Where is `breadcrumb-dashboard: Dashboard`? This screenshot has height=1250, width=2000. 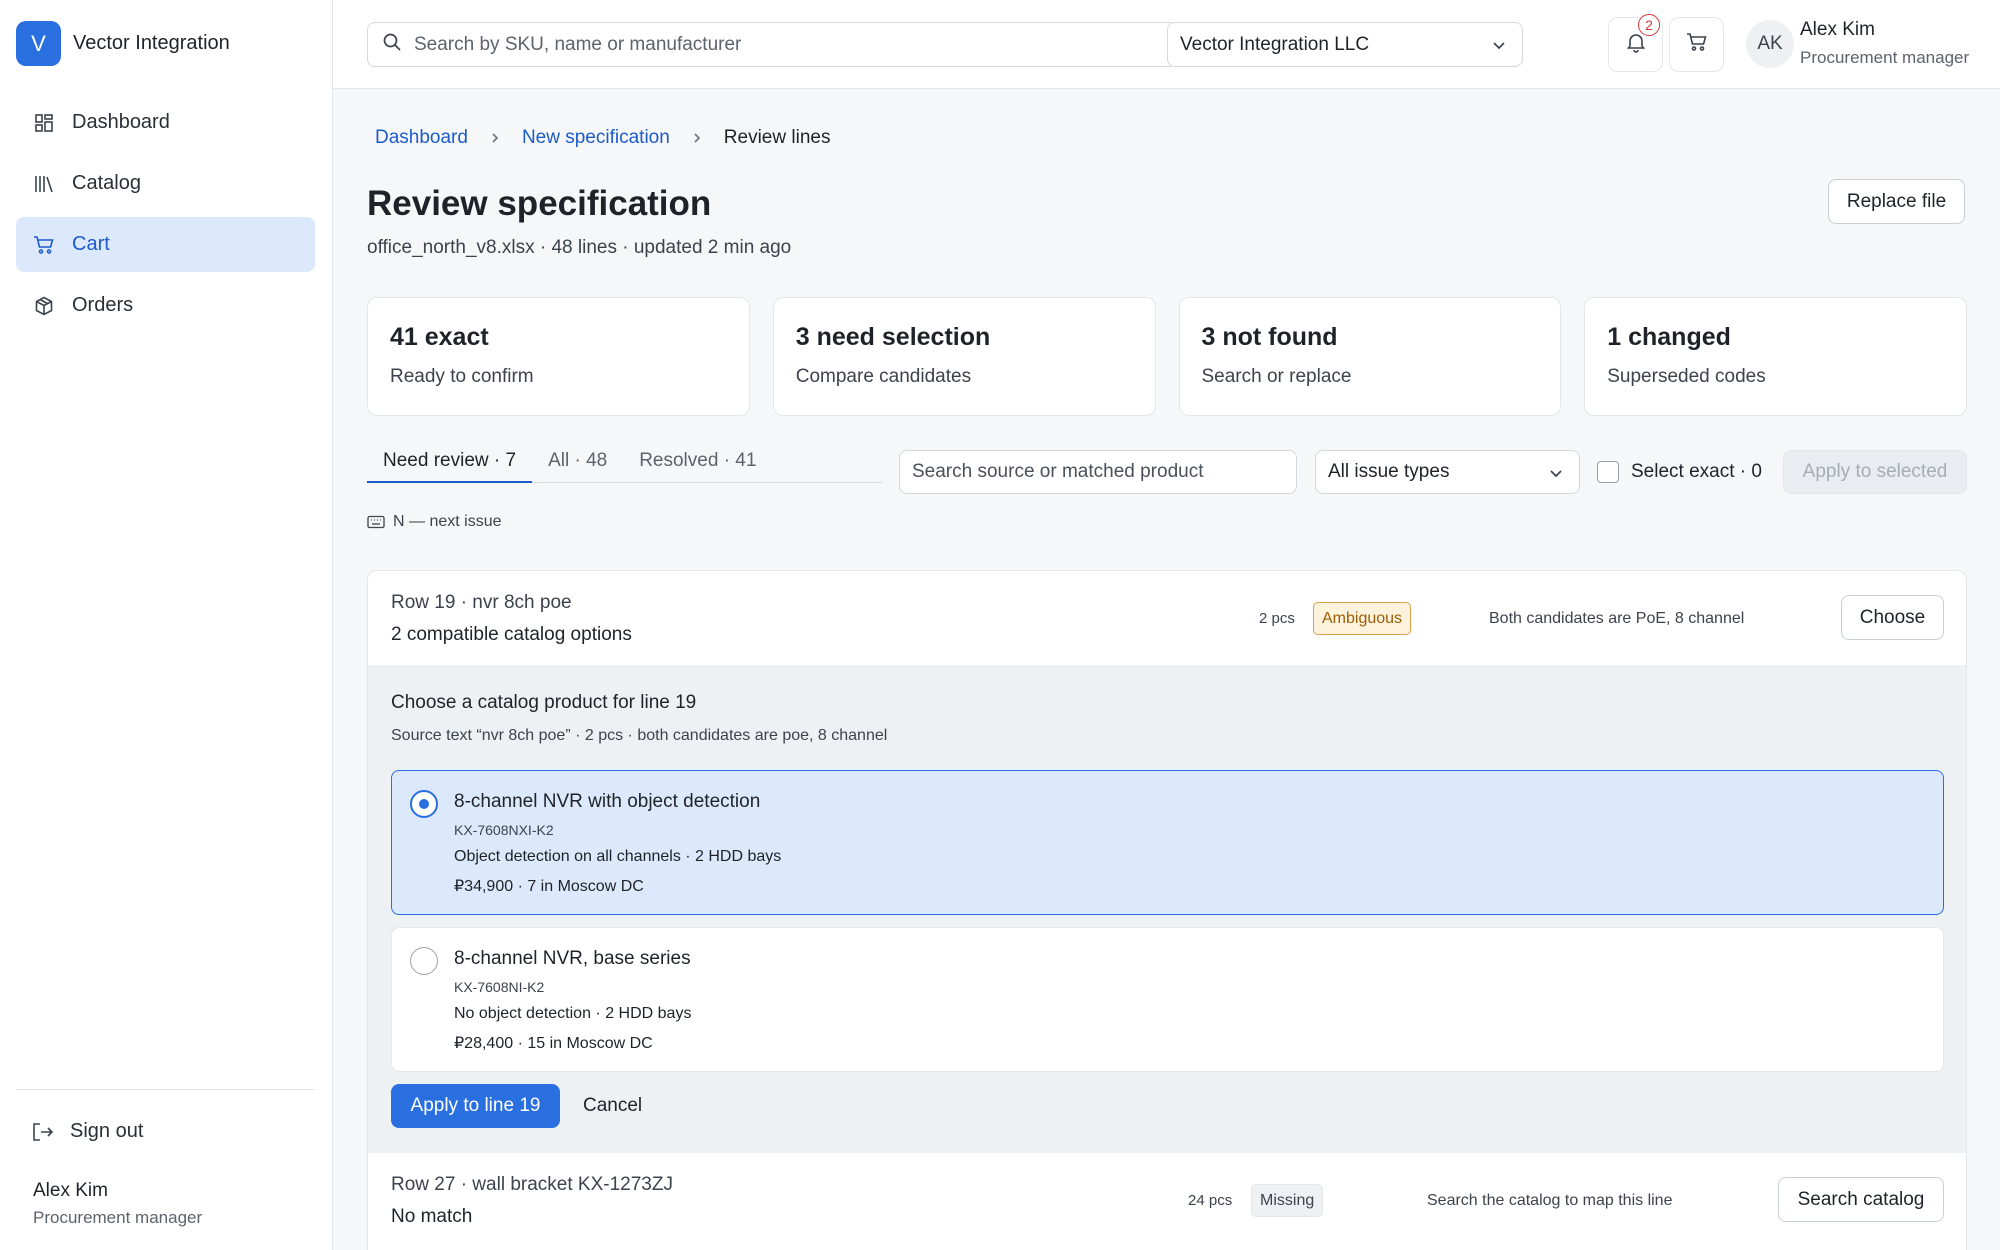
breadcrumb-dashboard: Dashboard is located at coordinates (421, 138).